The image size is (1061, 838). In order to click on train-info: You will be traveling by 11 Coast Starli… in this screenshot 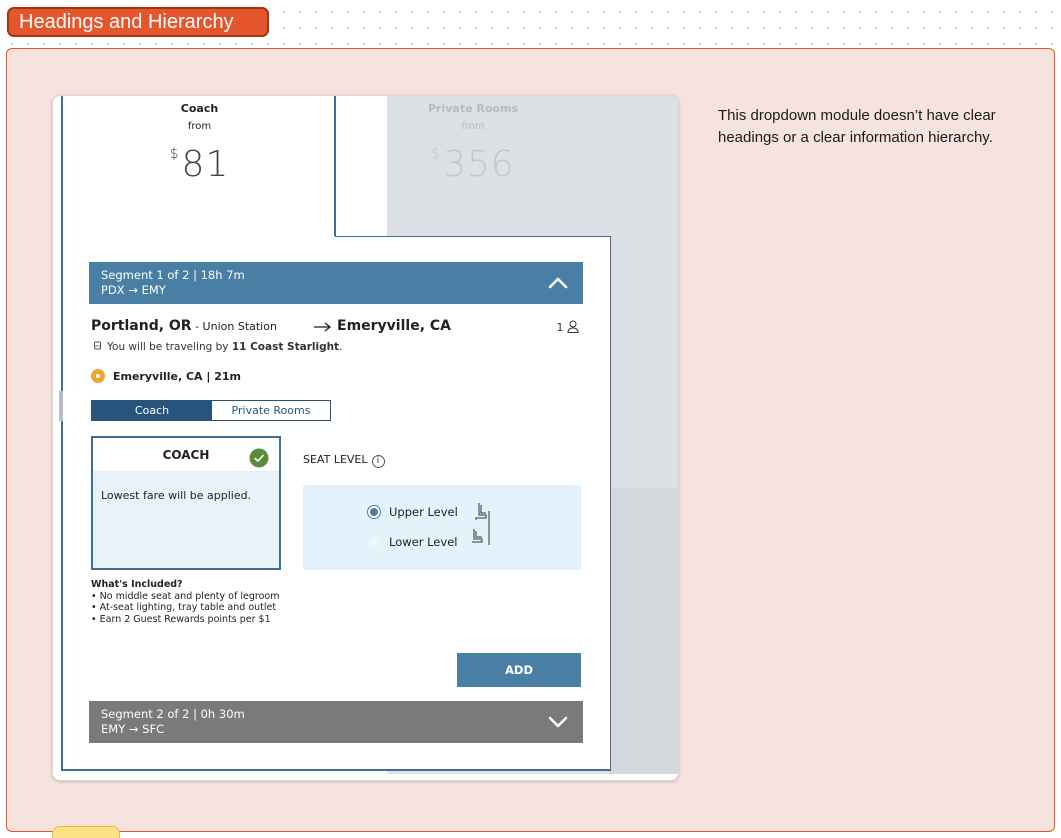, I will do `click(217, 347)`.